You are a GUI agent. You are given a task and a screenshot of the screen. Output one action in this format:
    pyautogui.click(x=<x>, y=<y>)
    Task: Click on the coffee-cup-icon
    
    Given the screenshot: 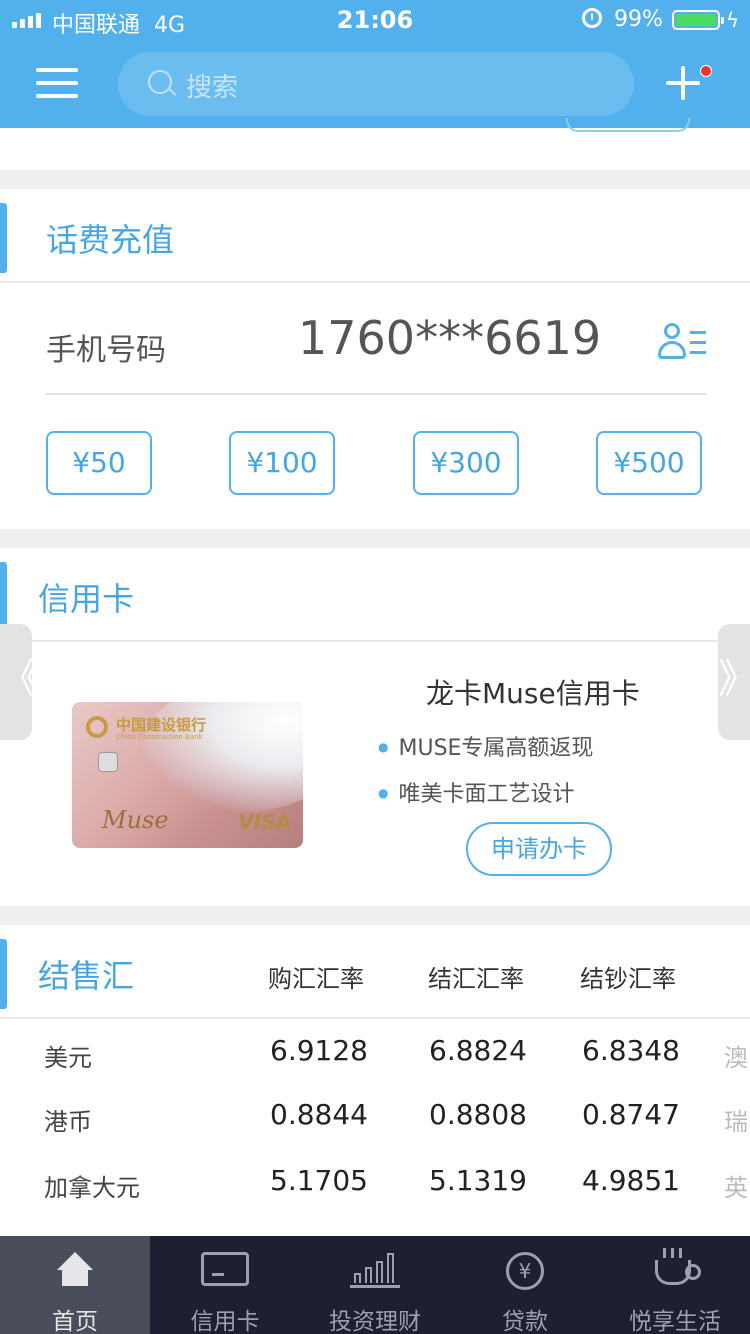 What is the action you would take?
    pyautogui.click(x=677, y=1268)
    